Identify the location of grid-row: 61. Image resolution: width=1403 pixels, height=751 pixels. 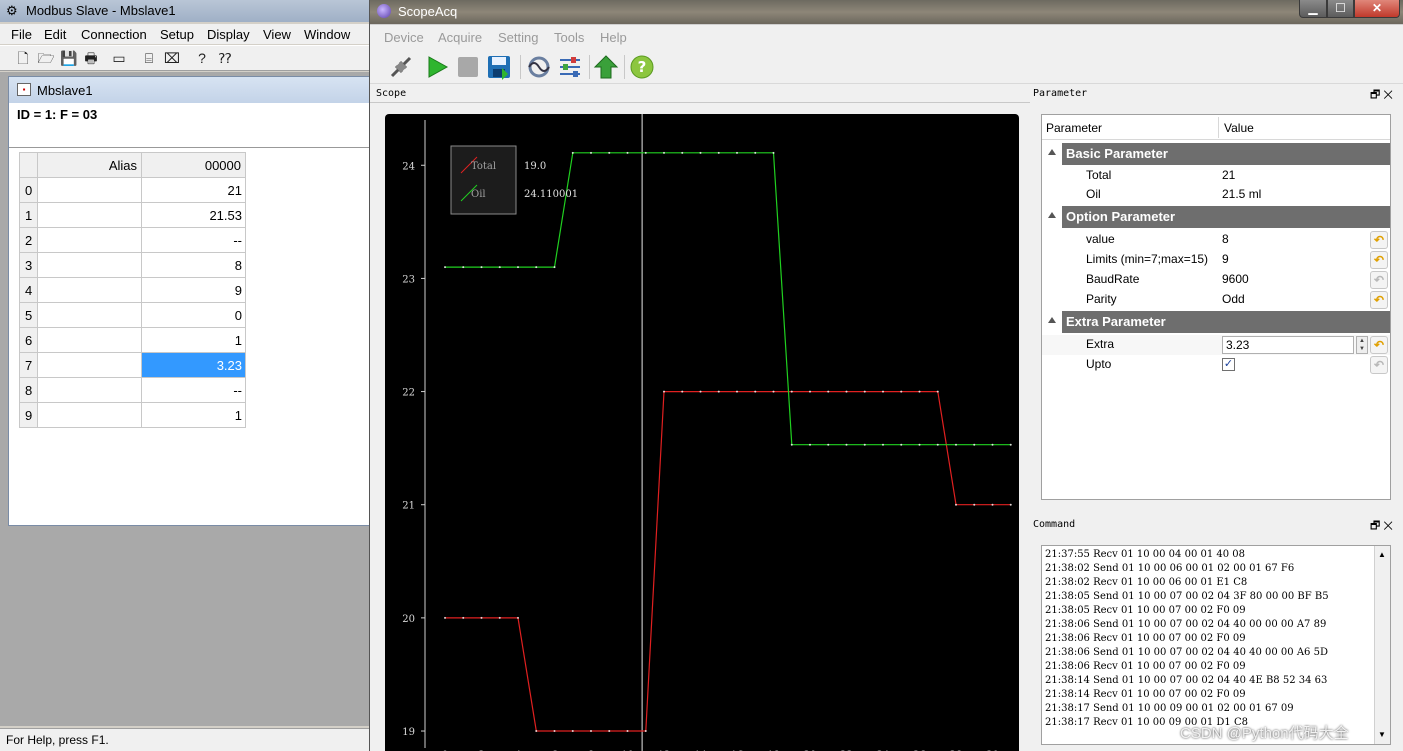
(132, 340).